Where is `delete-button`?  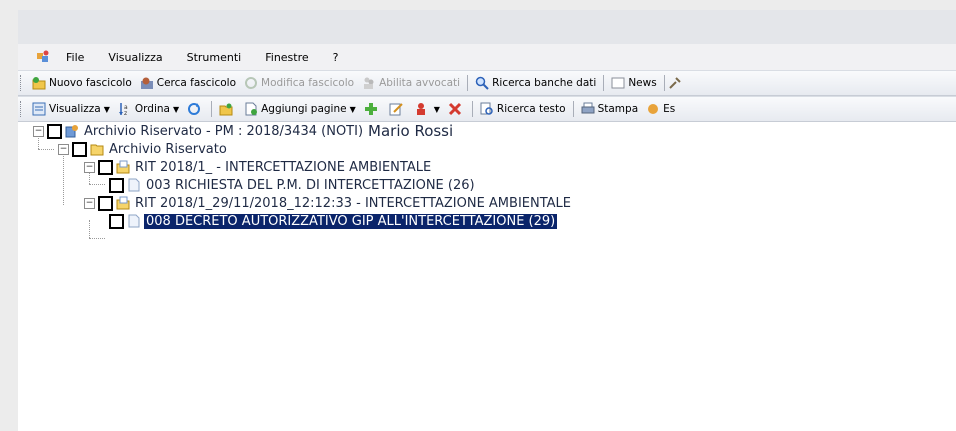
delete-button is located at coordinates (456, 109).